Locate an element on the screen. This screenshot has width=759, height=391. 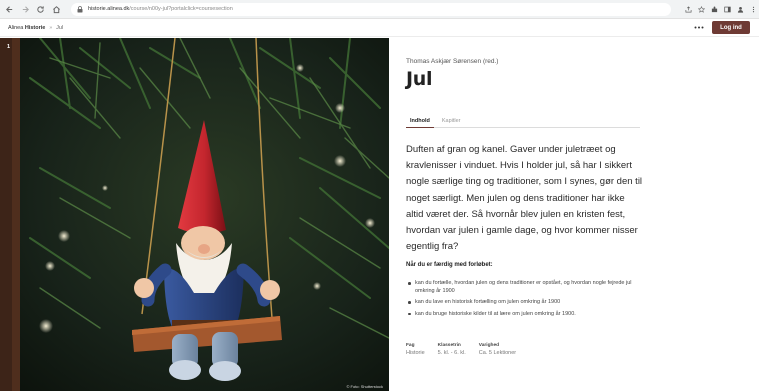
menu-icon is located at coordinates (753, 9).